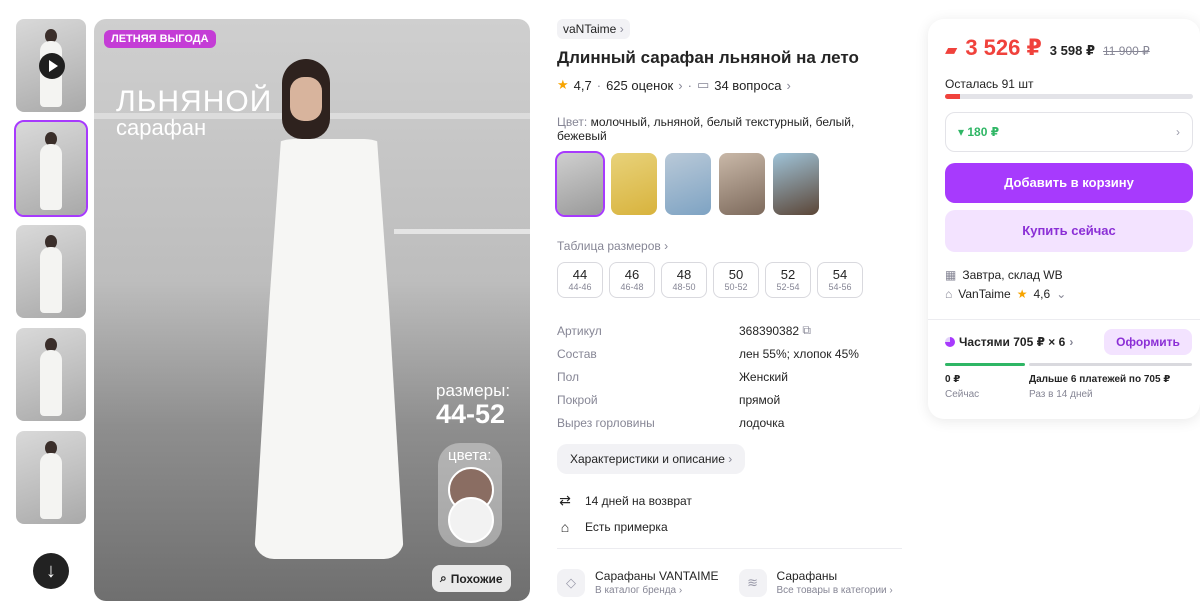 This screenshot has height=611, width=1200. I want to click on spec-value: Женский, so click(763, 376).